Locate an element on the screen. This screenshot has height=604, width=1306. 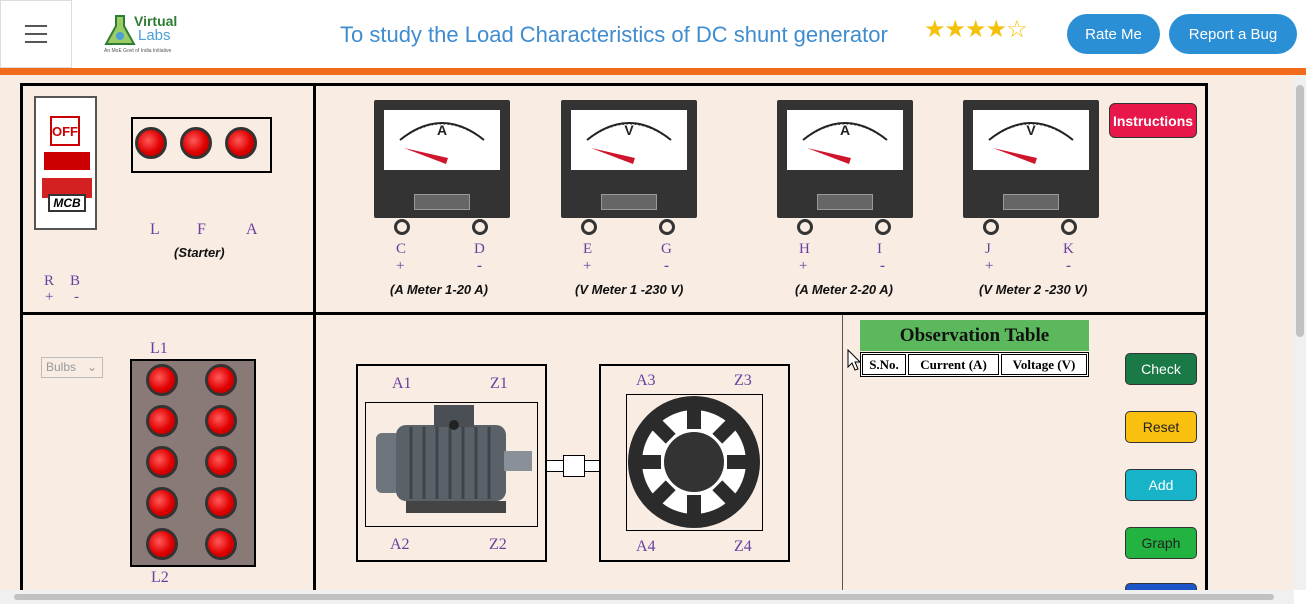
load-label-l2: L2 is located at coordinates (160, 577).